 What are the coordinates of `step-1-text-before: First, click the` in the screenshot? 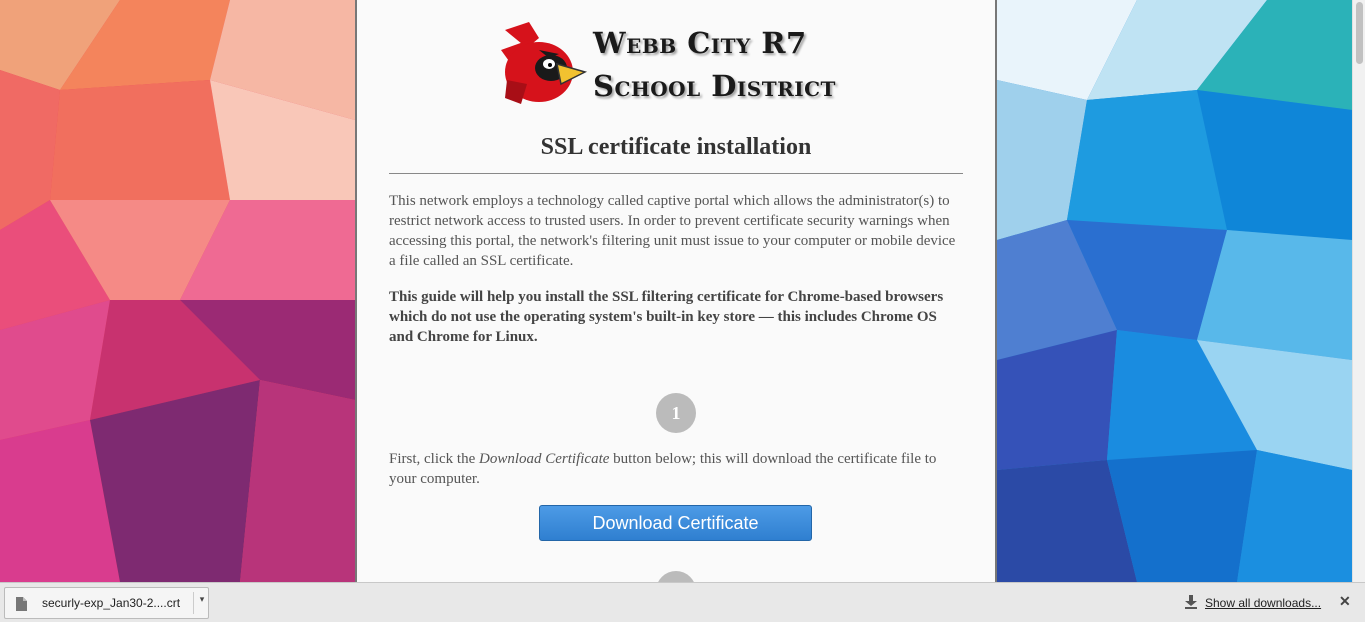 It's located at (434, 459).